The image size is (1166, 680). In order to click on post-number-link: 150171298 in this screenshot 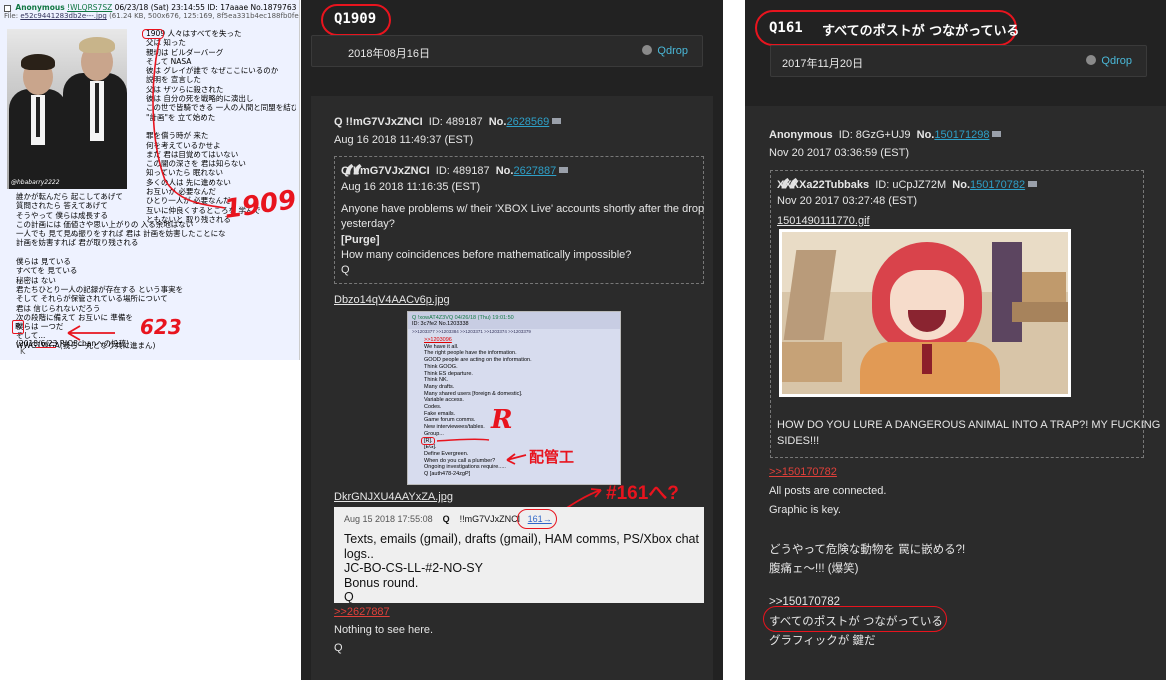, I will do `click(961, 135)`.